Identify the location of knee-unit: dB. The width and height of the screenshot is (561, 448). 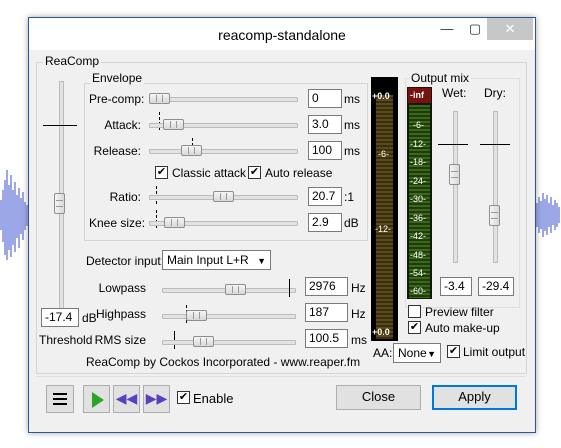
(351, 223).